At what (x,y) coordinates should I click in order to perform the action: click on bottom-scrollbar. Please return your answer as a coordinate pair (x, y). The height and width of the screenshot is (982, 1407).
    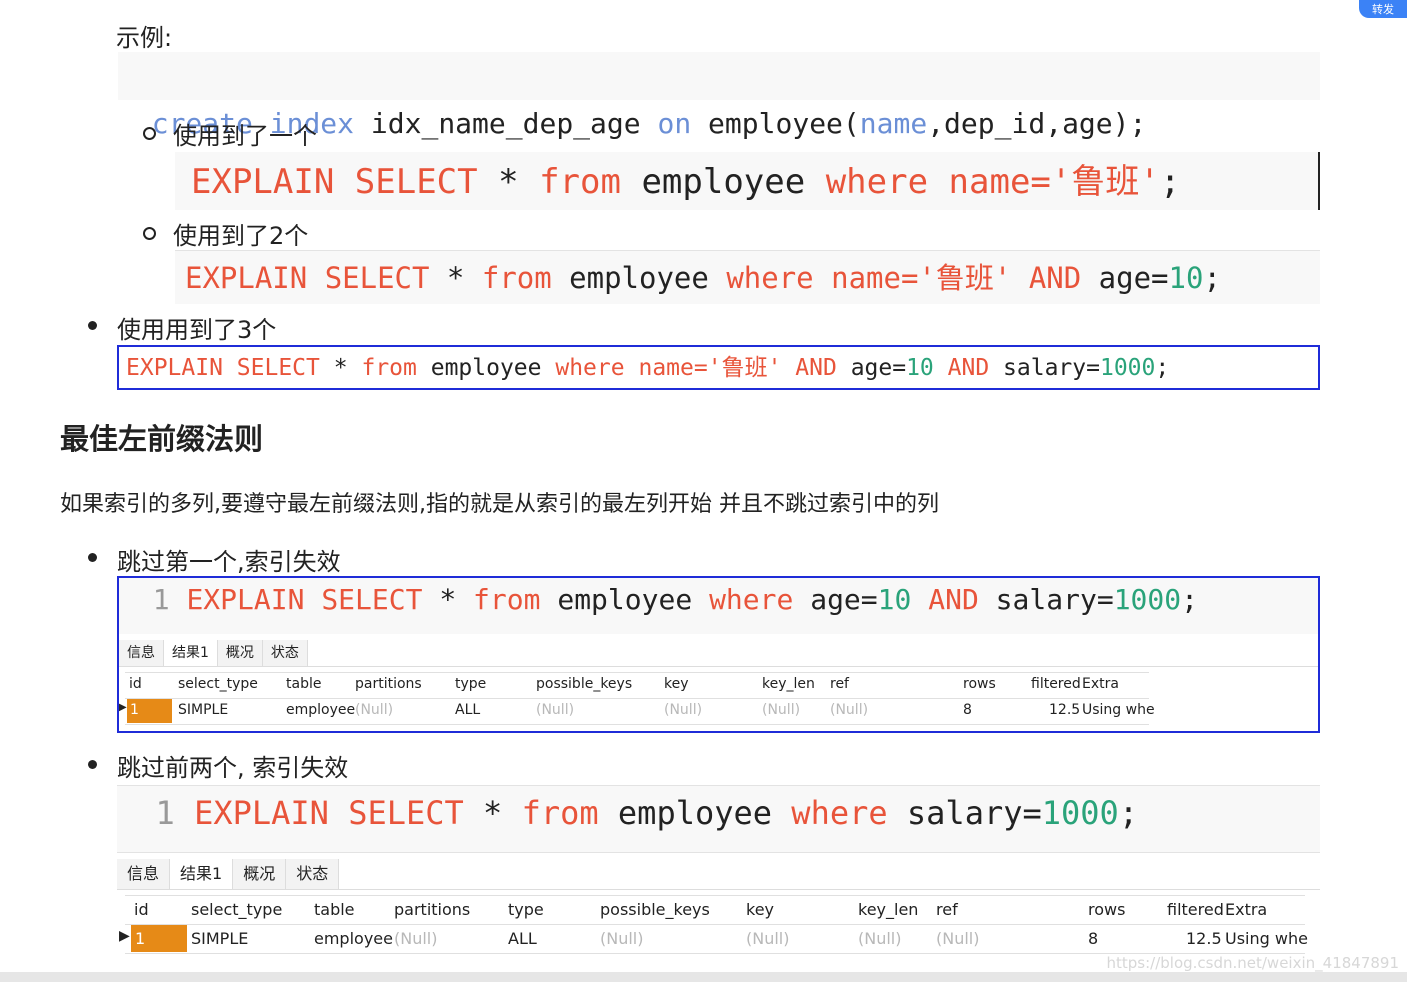
    Looking at the image, I should click on (703, 977).